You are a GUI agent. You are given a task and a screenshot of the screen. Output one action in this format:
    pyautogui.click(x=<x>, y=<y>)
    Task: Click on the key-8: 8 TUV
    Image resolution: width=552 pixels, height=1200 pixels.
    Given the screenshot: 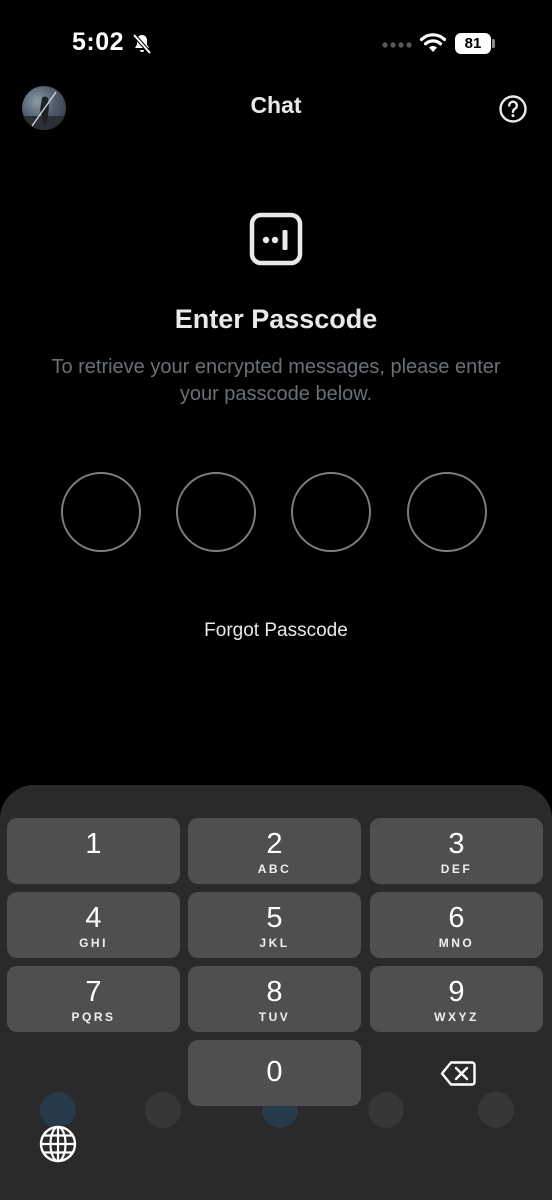 What is the action you would take?
    pyautogui.click(x=274, y=999)
    